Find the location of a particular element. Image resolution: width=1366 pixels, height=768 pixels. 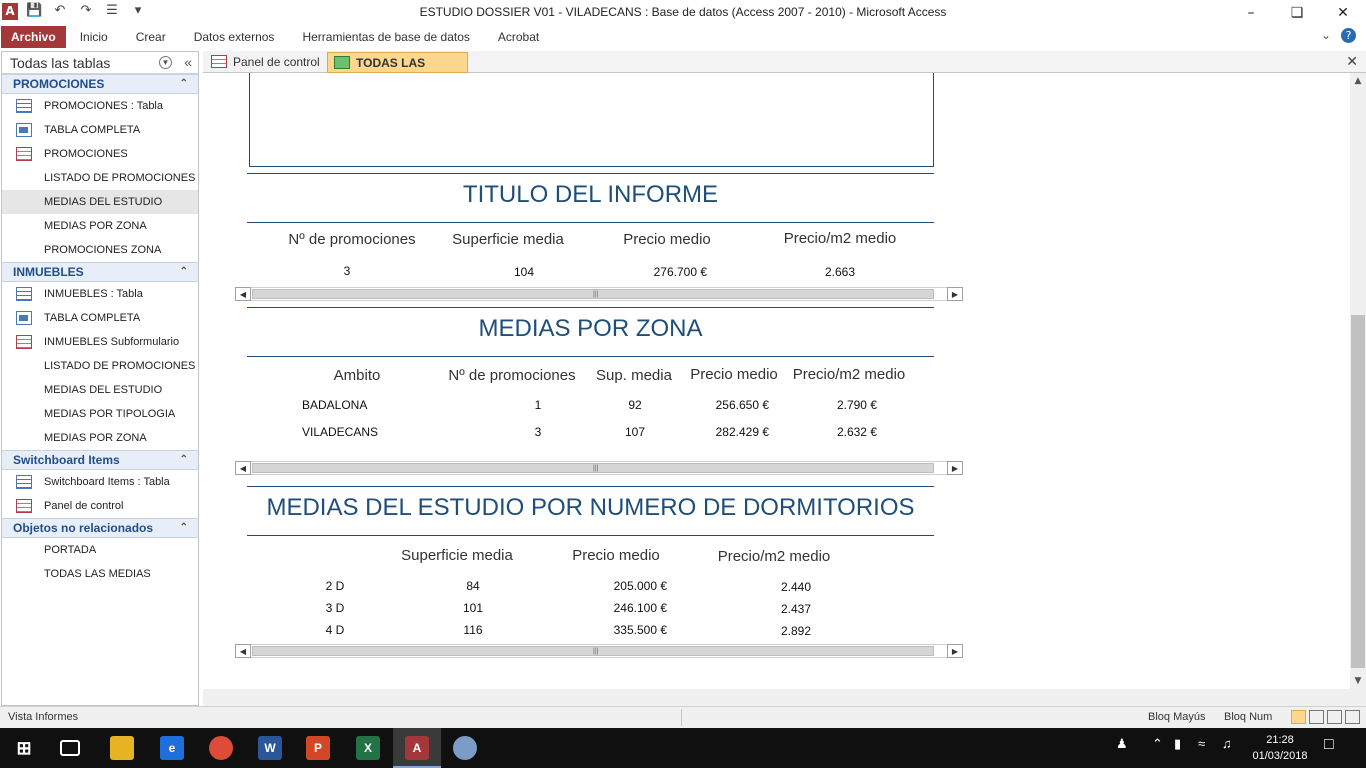

cell-precio: 335.500 € is located at coordinates (640, 630).